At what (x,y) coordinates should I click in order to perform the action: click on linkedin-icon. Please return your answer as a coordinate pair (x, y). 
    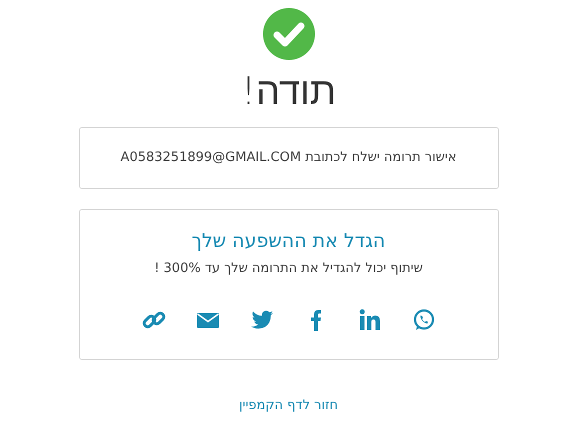
    Looking at the image, I should click on (370, 320).